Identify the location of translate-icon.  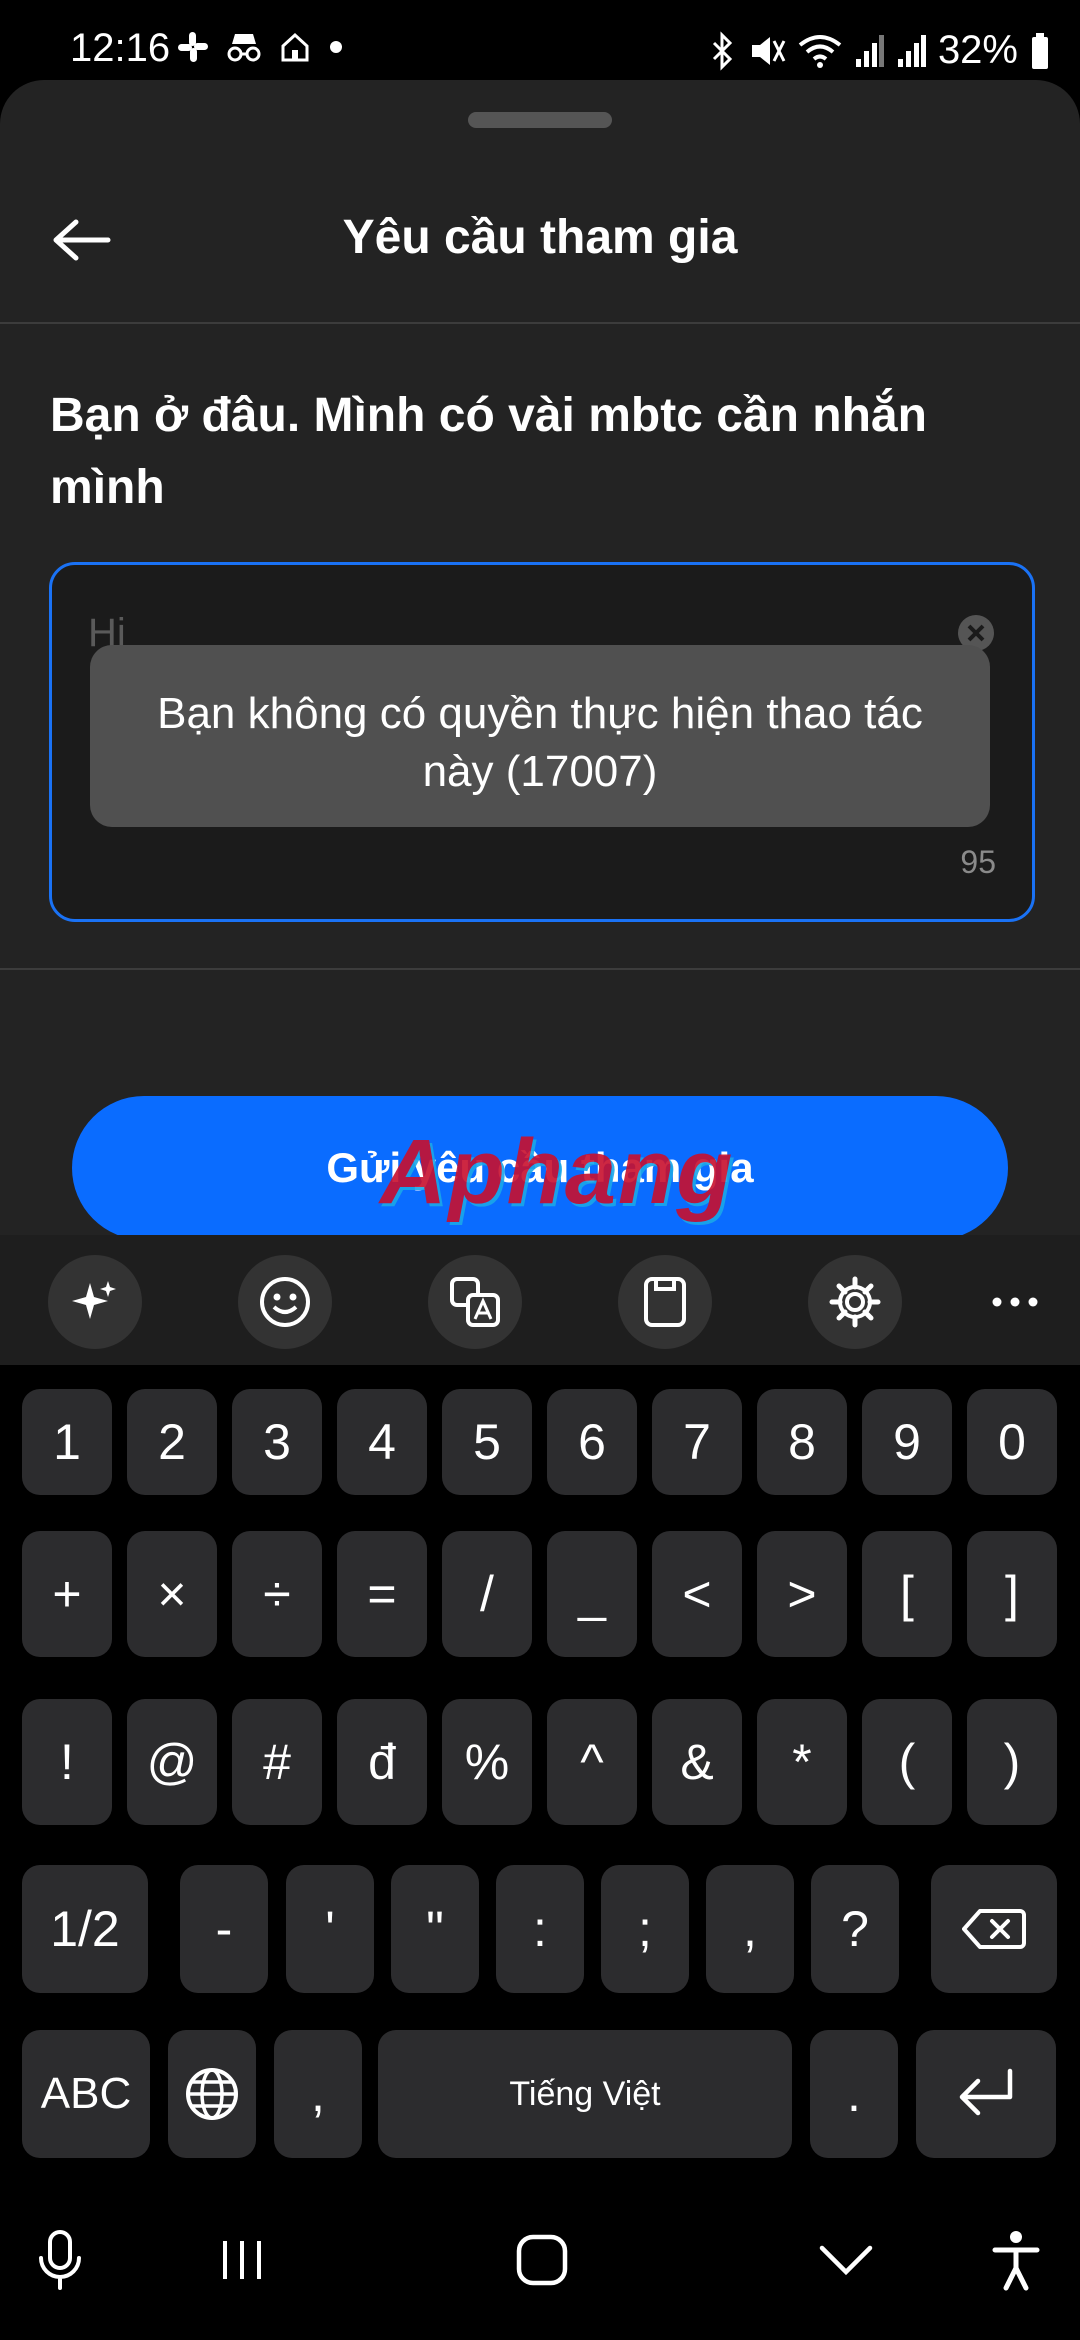
(475, 1302).